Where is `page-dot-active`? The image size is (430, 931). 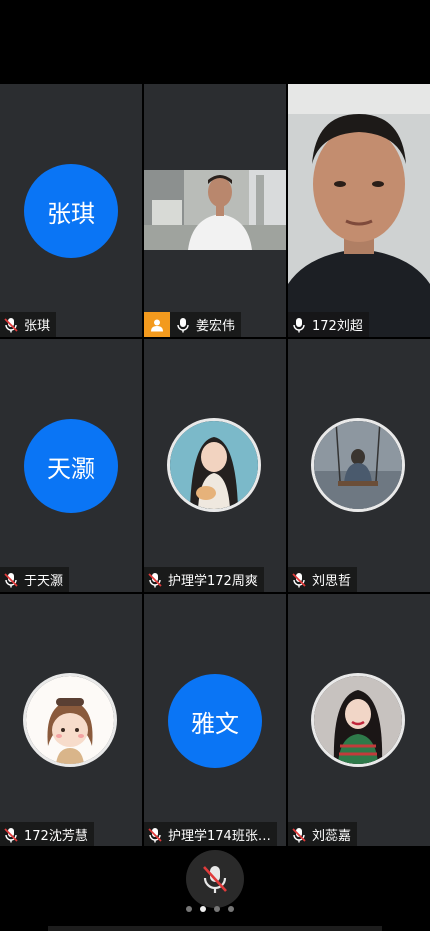
page-dot-active is located at coordinates (203, 909).